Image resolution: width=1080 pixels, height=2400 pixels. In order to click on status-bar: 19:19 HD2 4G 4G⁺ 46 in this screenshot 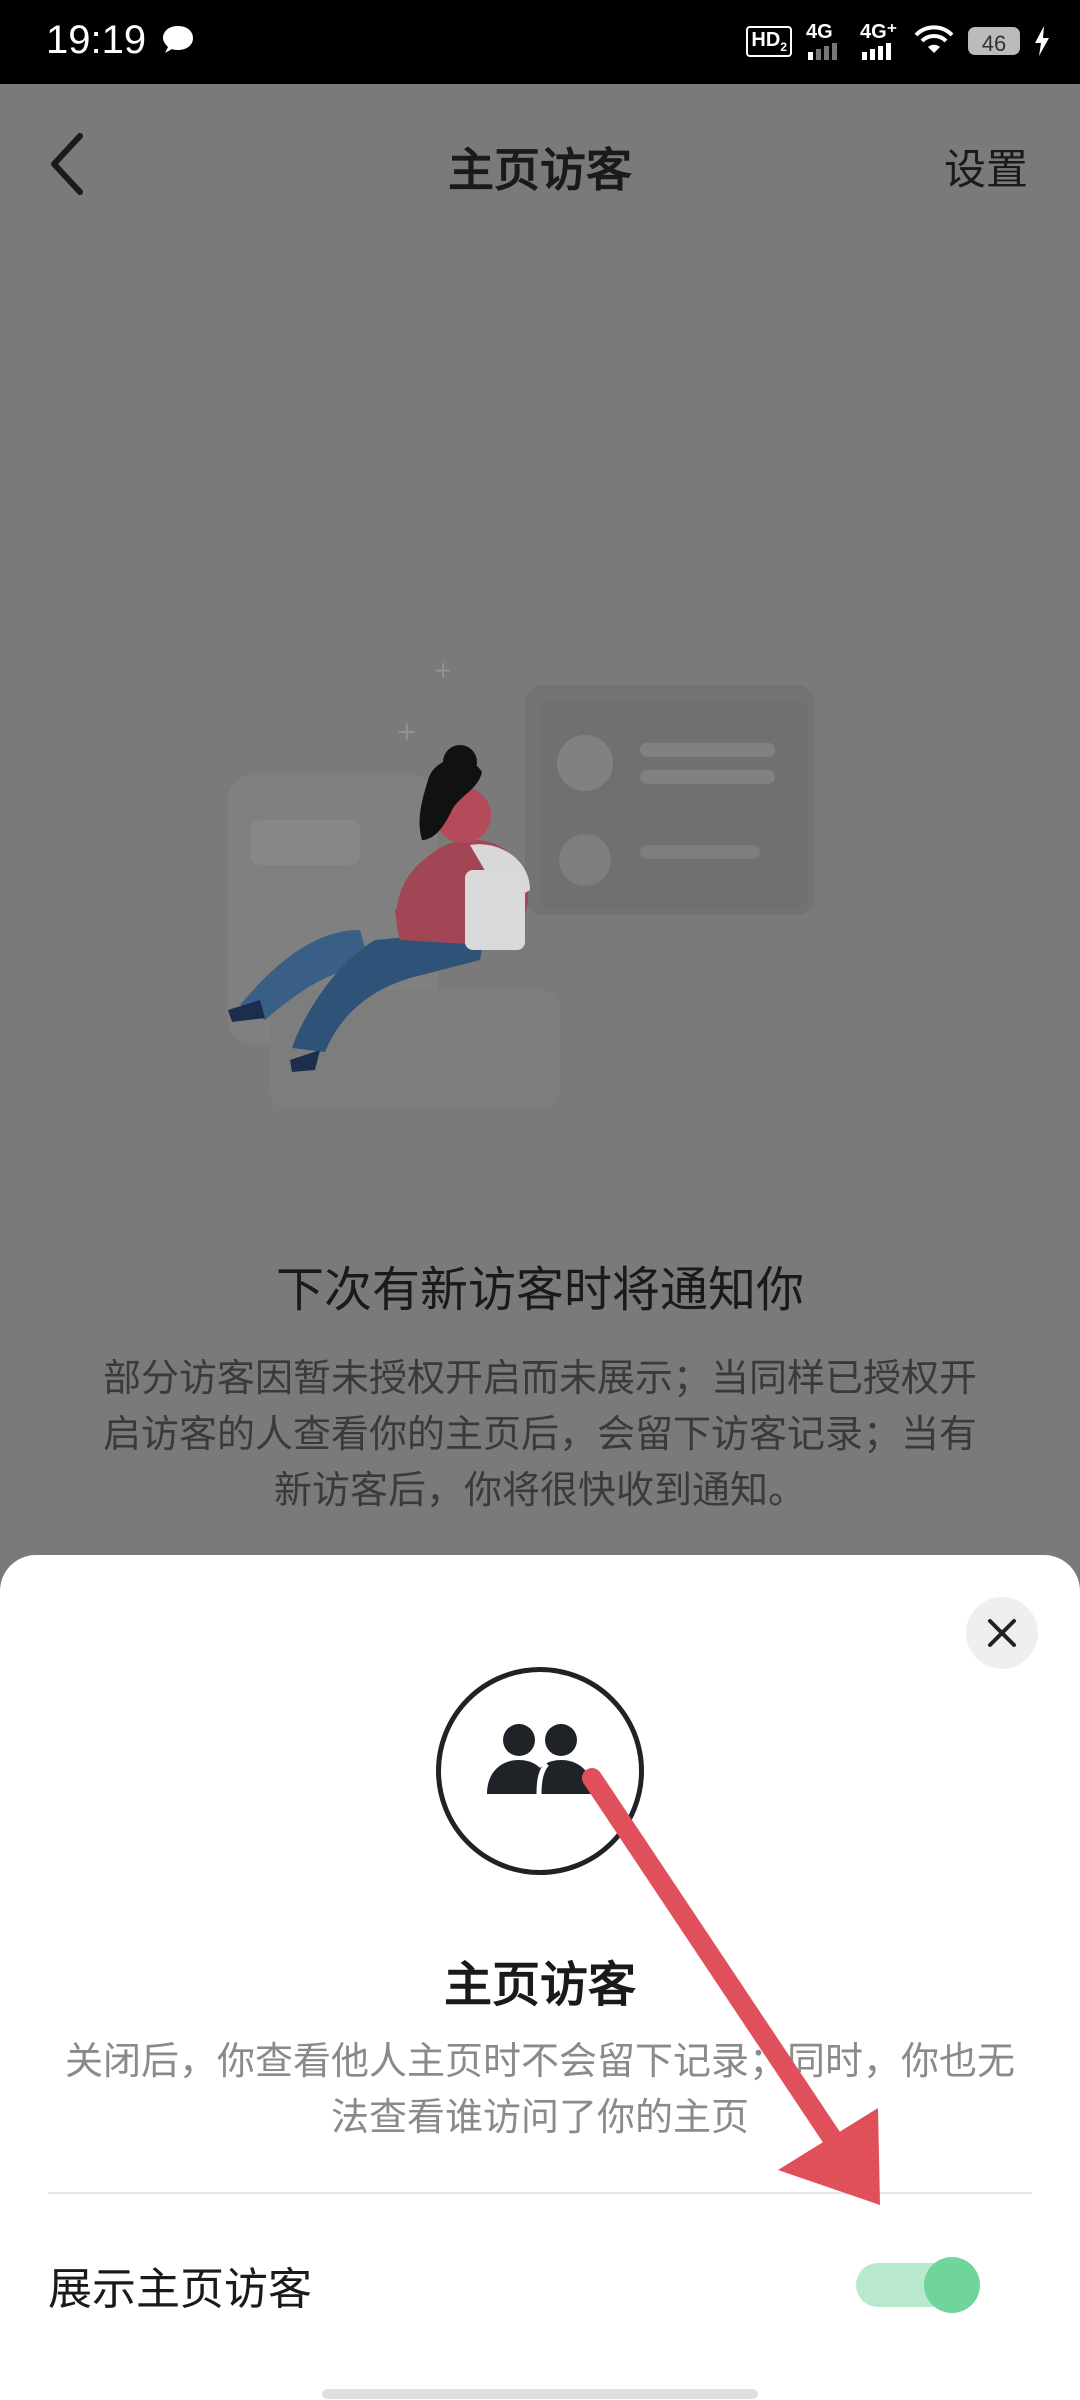, I will do `click(540, 42)`.